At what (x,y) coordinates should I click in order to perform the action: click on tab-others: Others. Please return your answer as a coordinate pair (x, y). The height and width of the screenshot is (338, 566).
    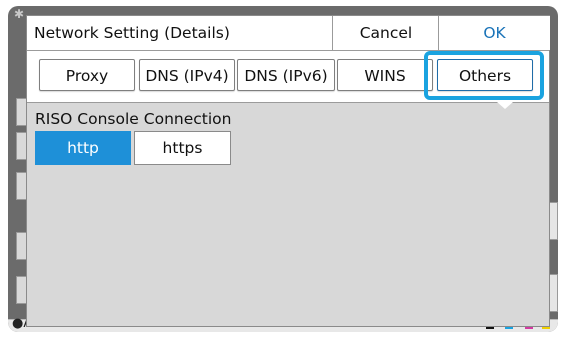
    Looking at the image, I should click on (485, 75).